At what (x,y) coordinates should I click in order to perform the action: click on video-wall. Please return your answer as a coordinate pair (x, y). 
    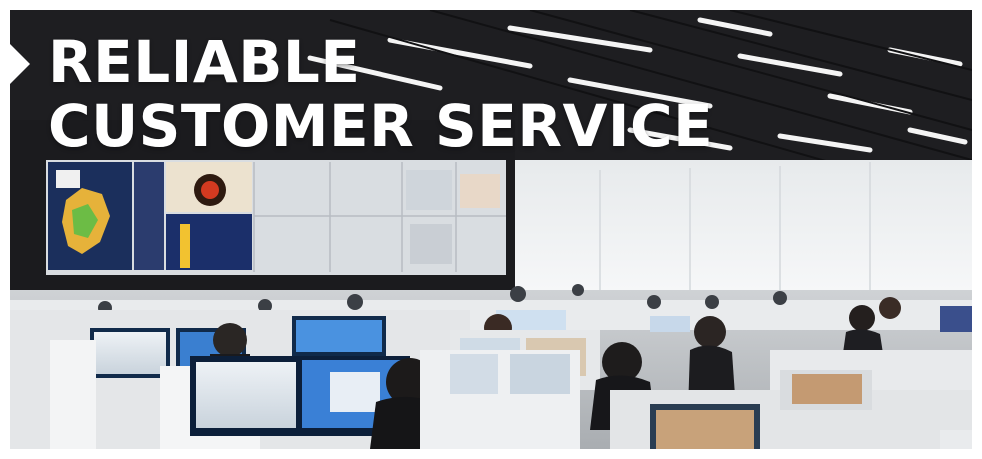
    Looking at the image, I should click on (276, 217).